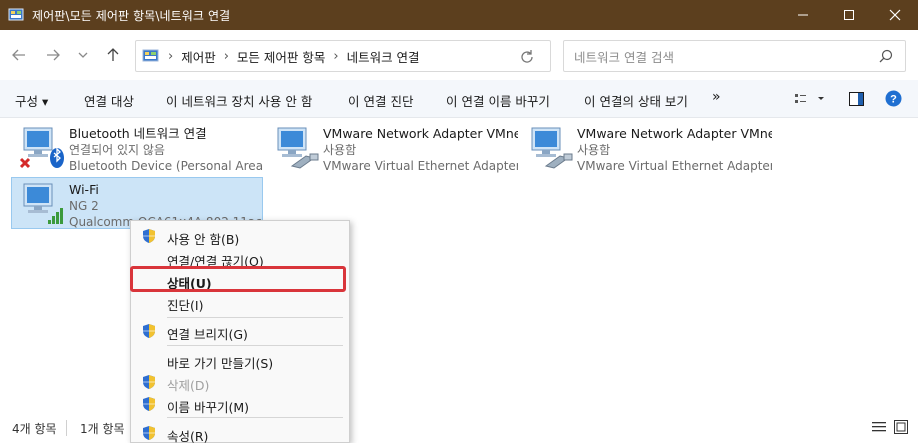 This screenshot has width=918, height=443. I want to click on maximize-icon, so click(849, 15).